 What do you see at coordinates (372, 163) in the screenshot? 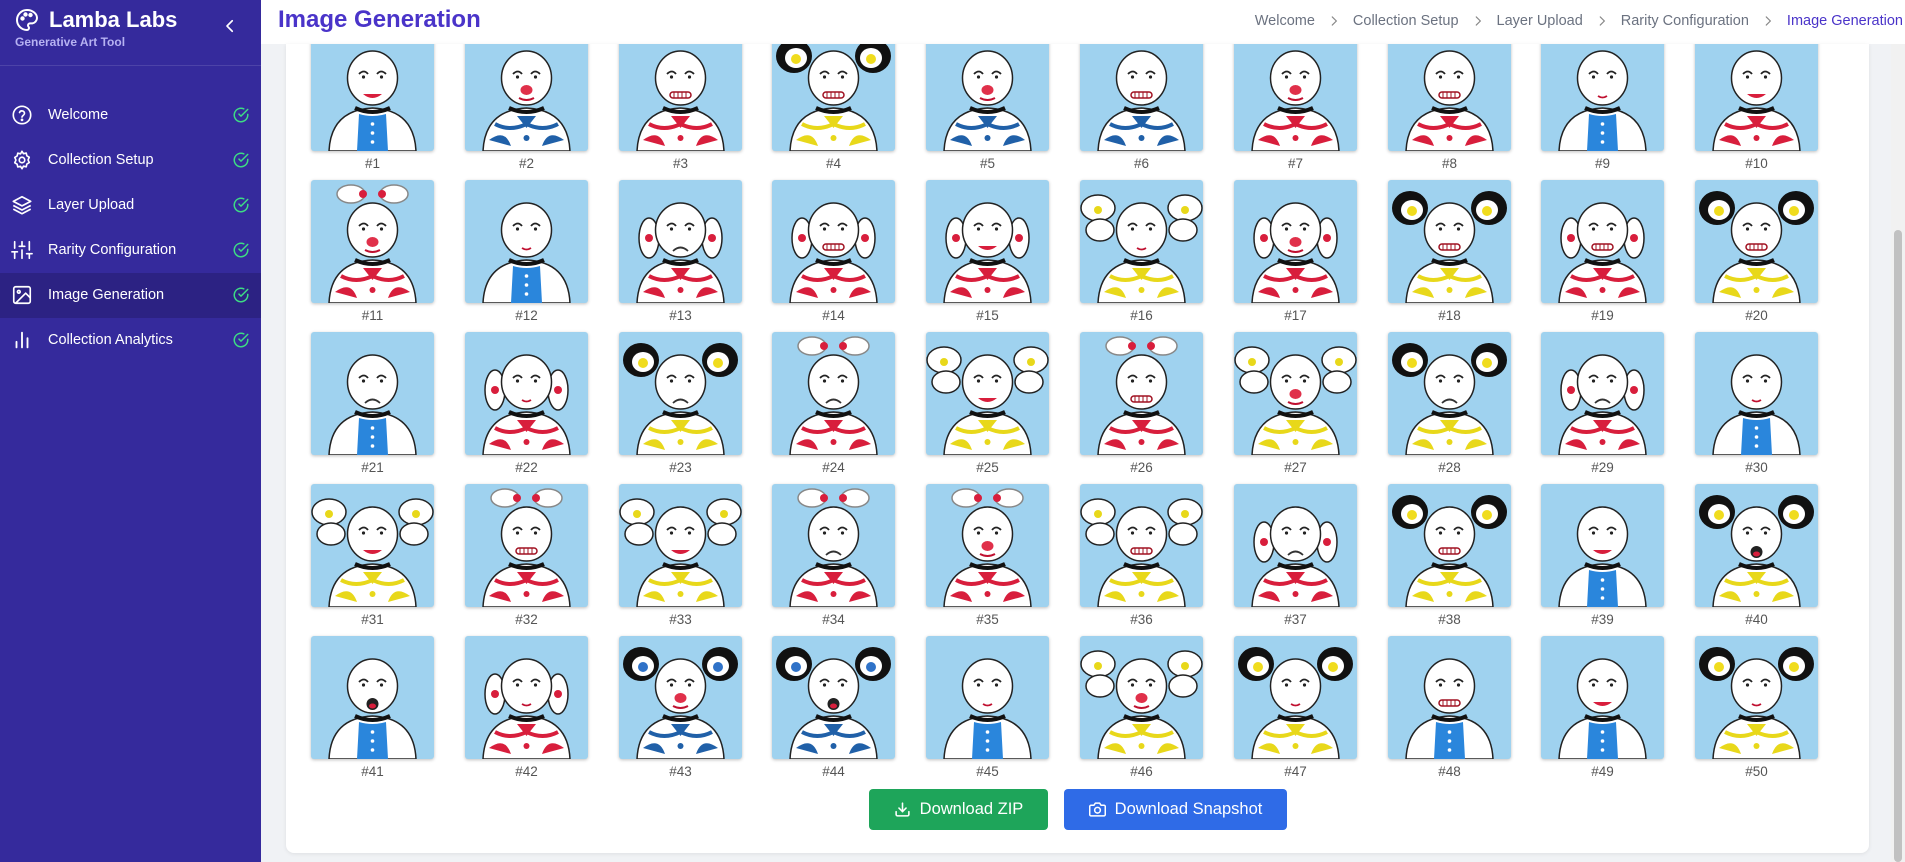
I see `image-number-label: #1` at bounding box center [372, 163].